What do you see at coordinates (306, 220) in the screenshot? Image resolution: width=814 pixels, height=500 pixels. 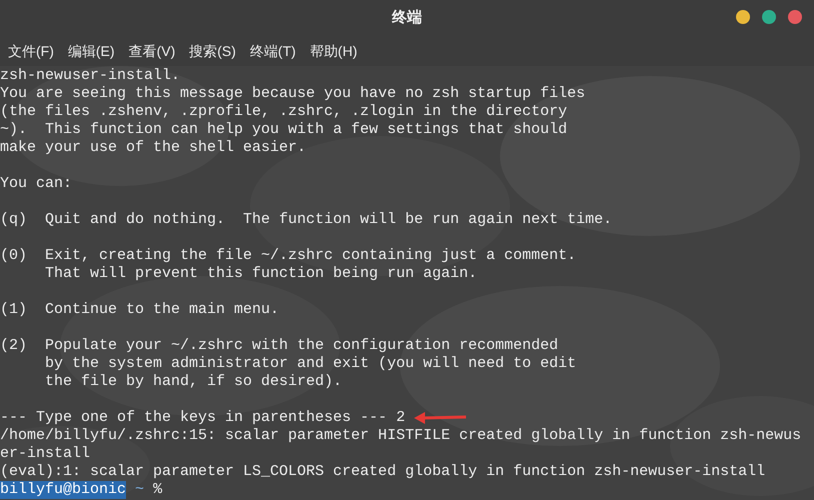 I see `terminal-line: (q) Quit and do nothing. The function will be run again next time.` at bounding box center [306, 220].